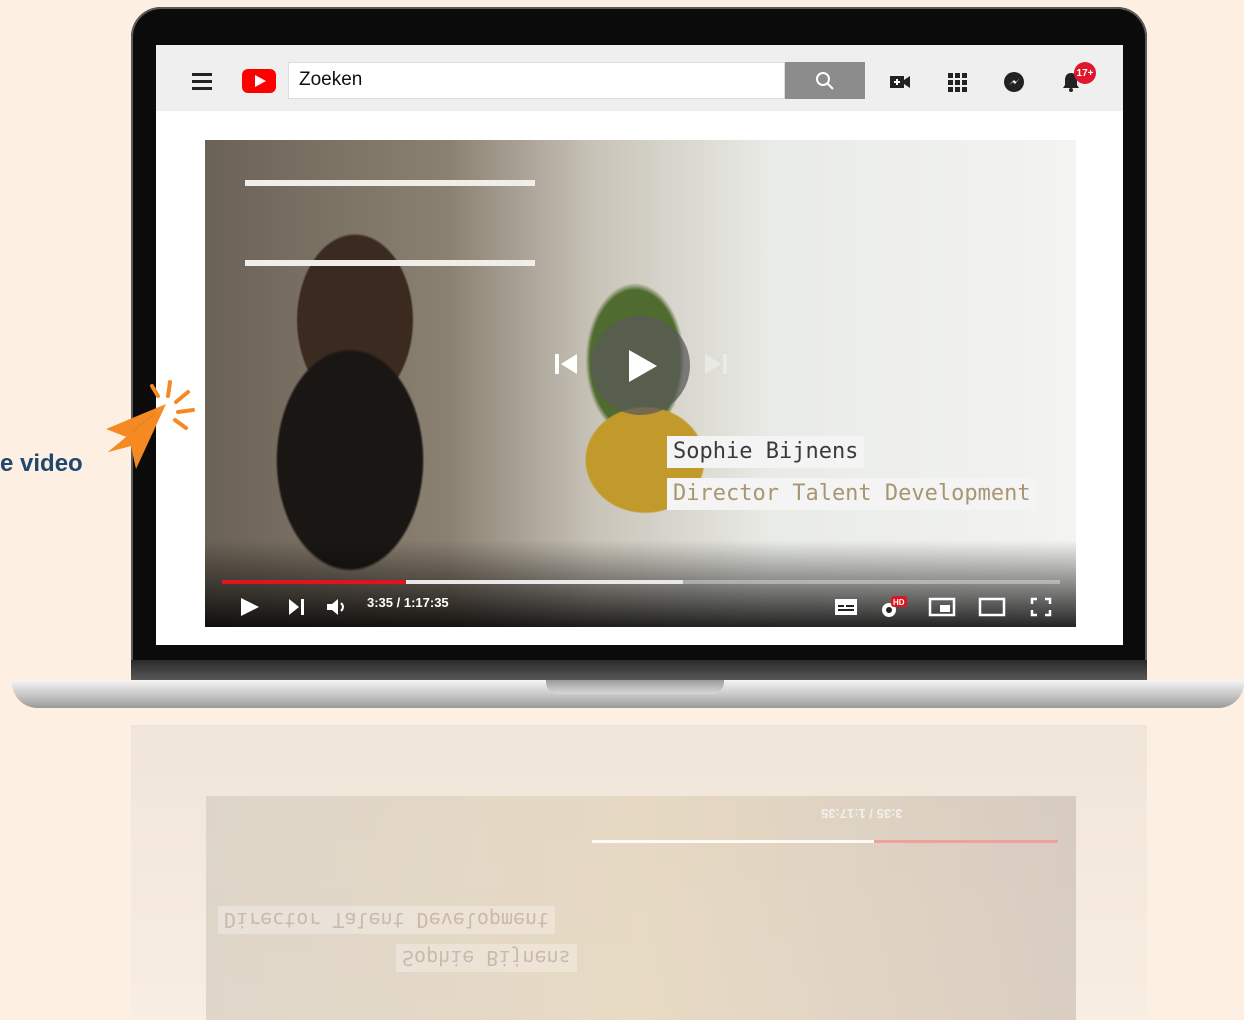 Image resolution: width=1244 pixels, height=1020 pixels. I want to click on youtube-logo-icon, so click(259, 81).